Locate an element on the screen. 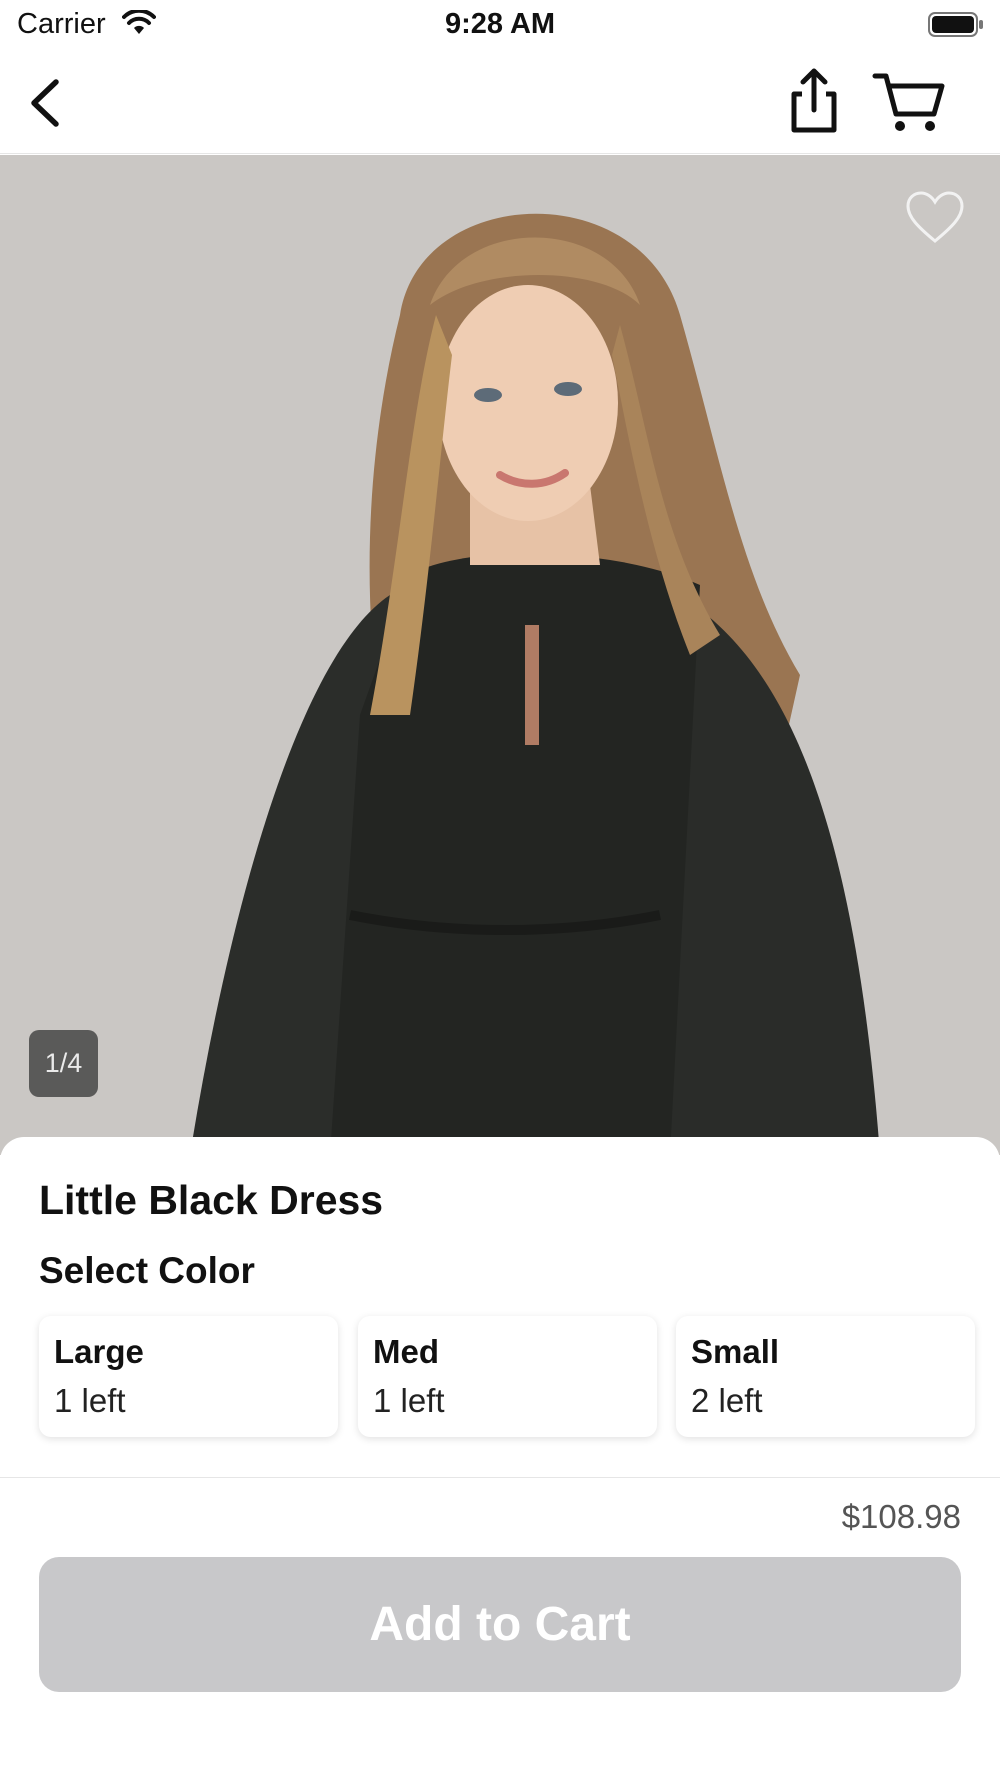 The image size is (1000, 1778). option-name: Small is located at coordinates (735, 1351).